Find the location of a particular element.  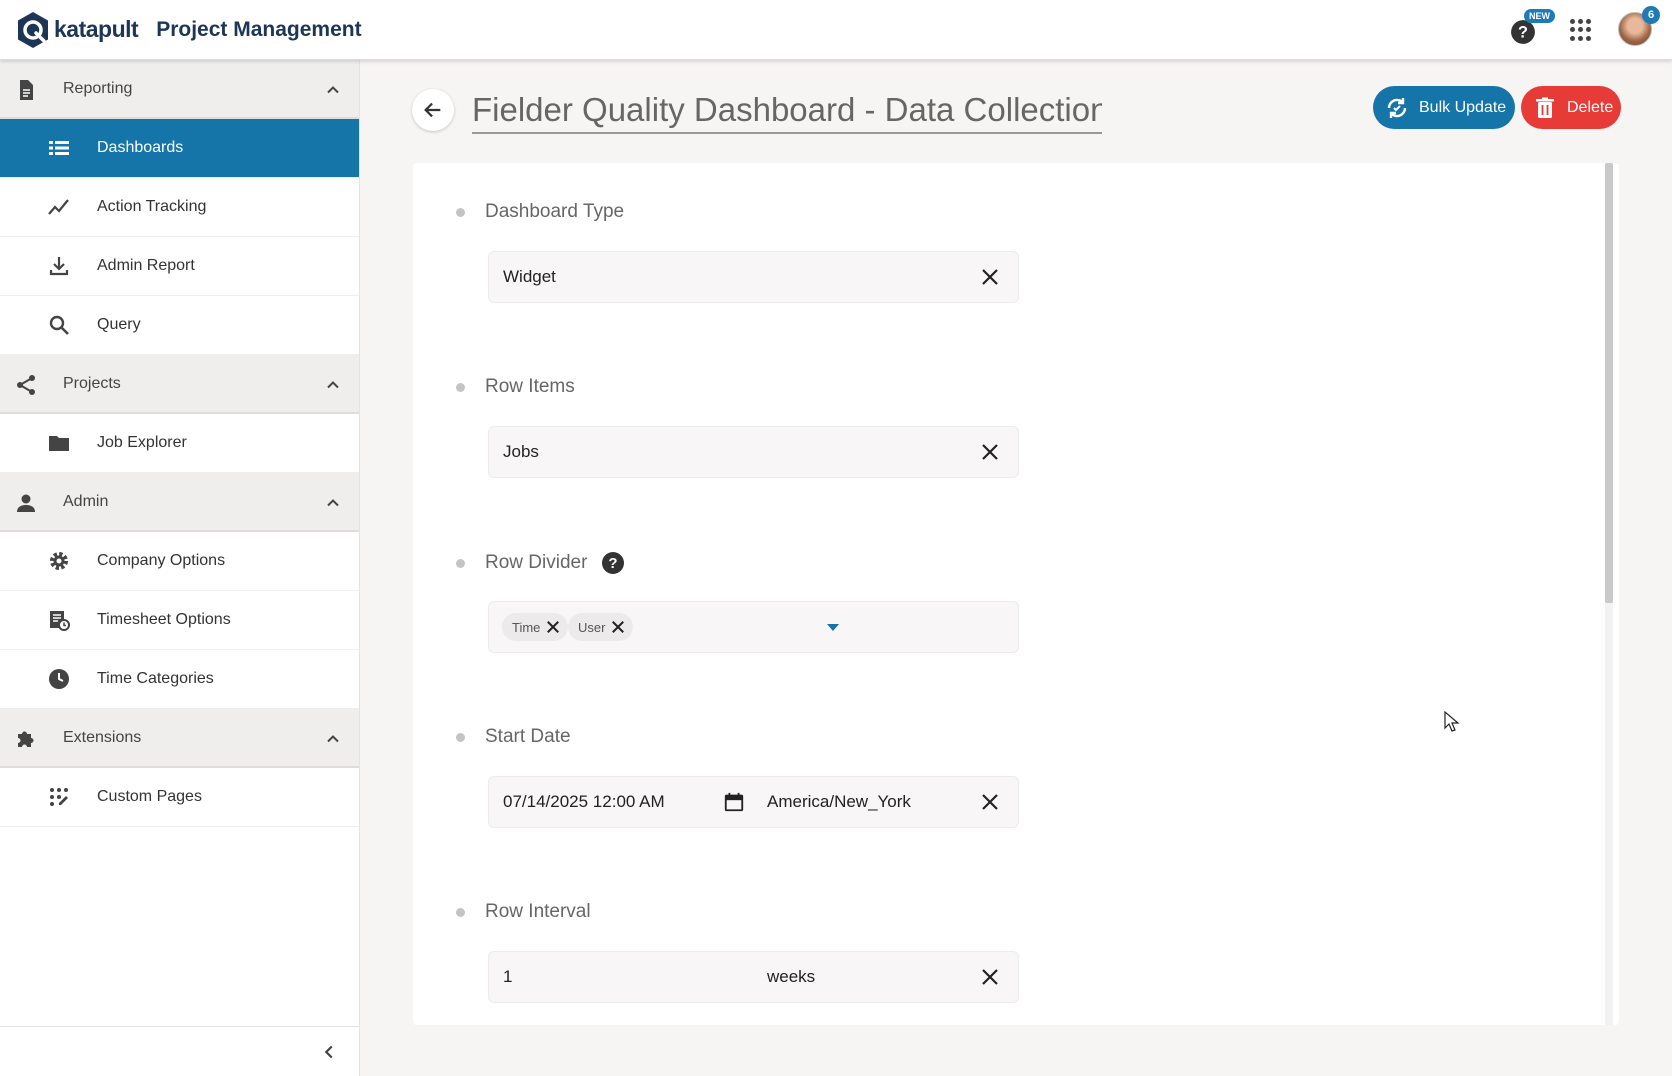

sidebar-item-dashboards: Dashboards is located at coordinates (179, 148).